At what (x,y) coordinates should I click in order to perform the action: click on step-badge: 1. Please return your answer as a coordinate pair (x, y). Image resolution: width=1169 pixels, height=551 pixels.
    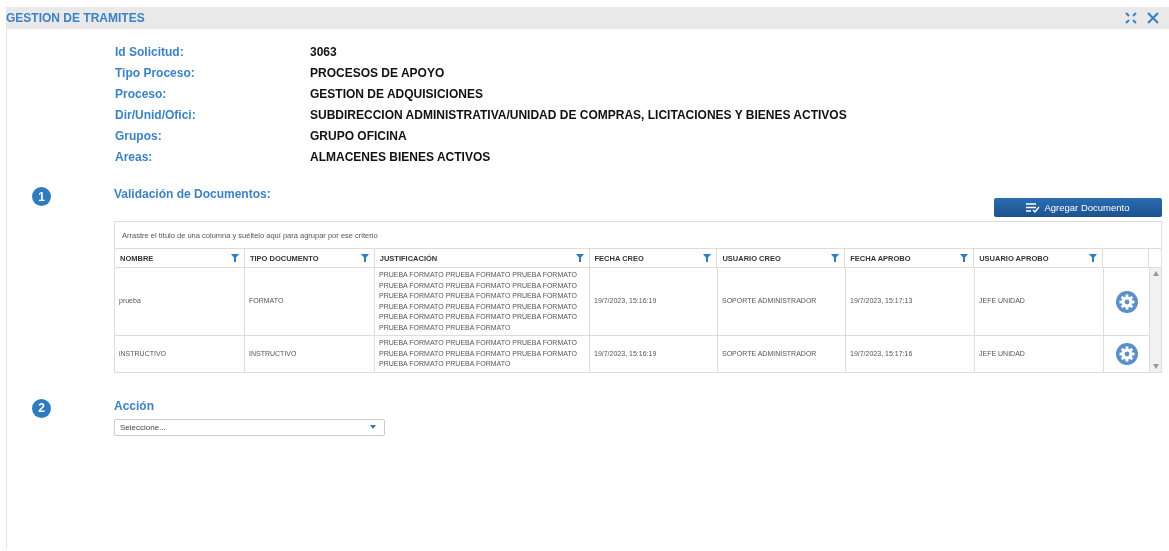
    Looking at the image, I should click on (41, 196).